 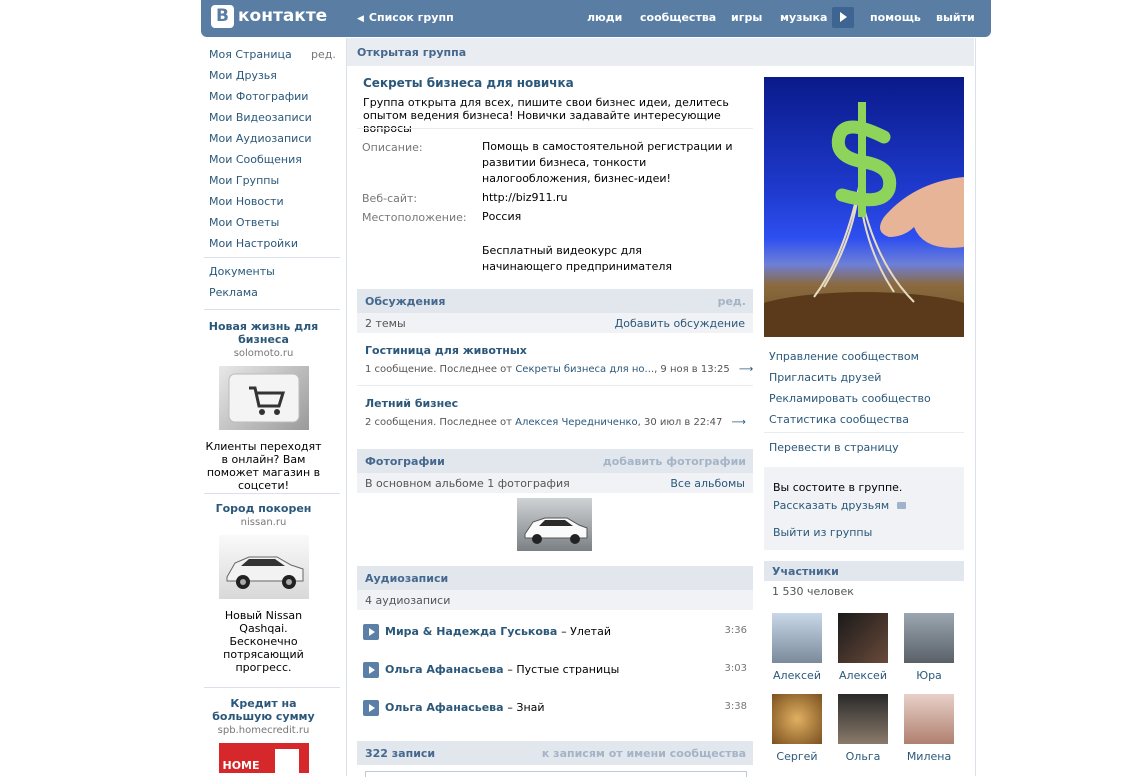 What do you see at coordinates (411, 403) in the screenshot?
I see `topic-title-link: Летний бизнес` at bounding box center [411, 403].